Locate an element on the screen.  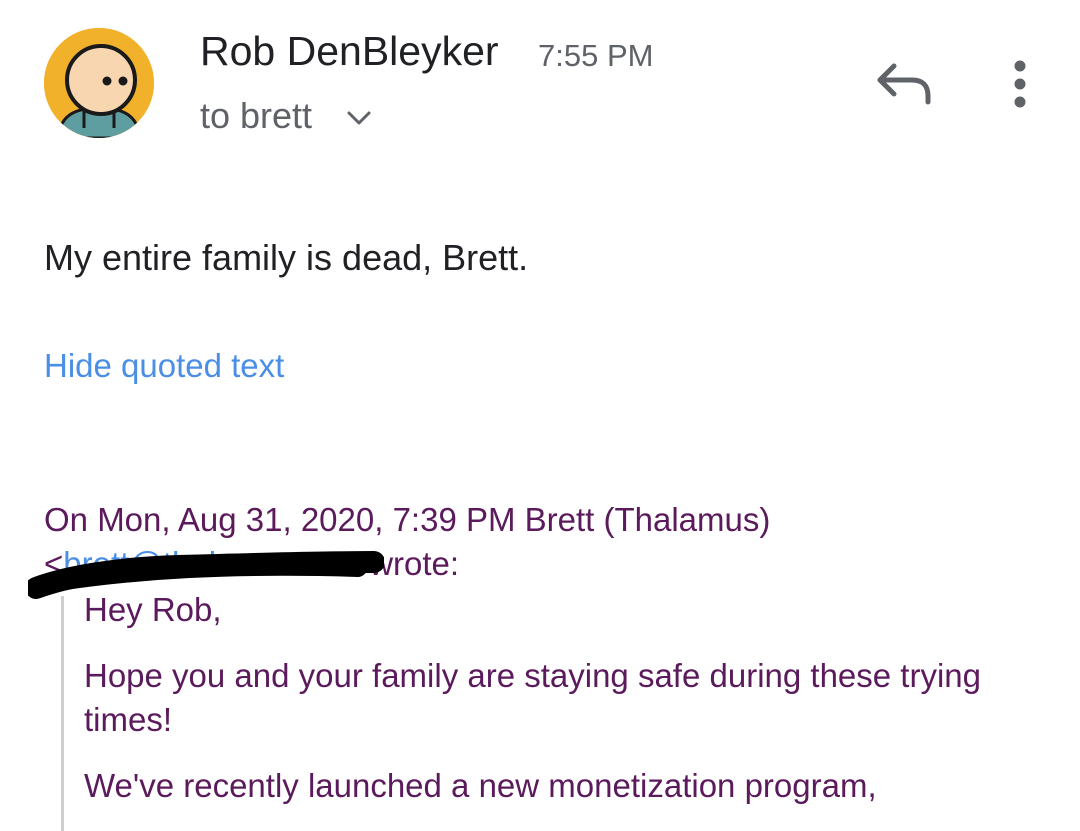
cartoon-avatar-icon is located at coordinates (99, 83).